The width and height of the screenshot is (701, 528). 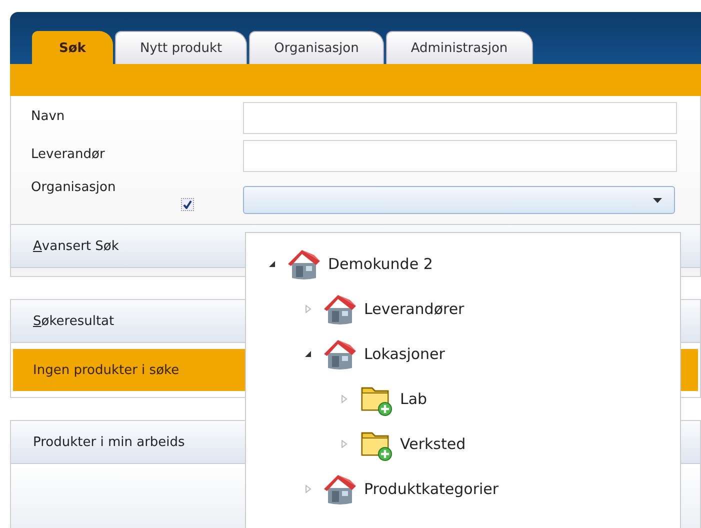 I want to click on field-label: Navn, so click(x=48, y=117).